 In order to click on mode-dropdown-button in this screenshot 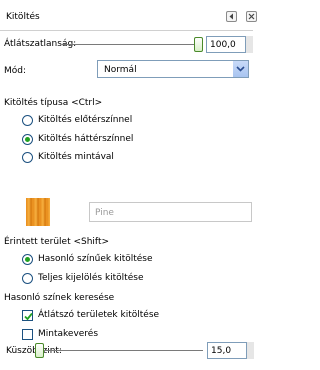, I will do `click(240, 69)`.